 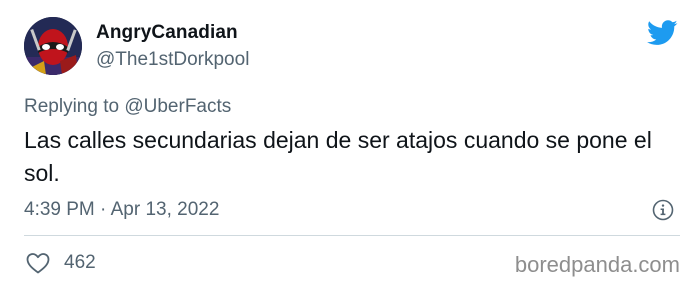 What do you see at coordinates (80, 262) in the screenshot?
I see `like-count: 462` at bounding box center [80, 262].